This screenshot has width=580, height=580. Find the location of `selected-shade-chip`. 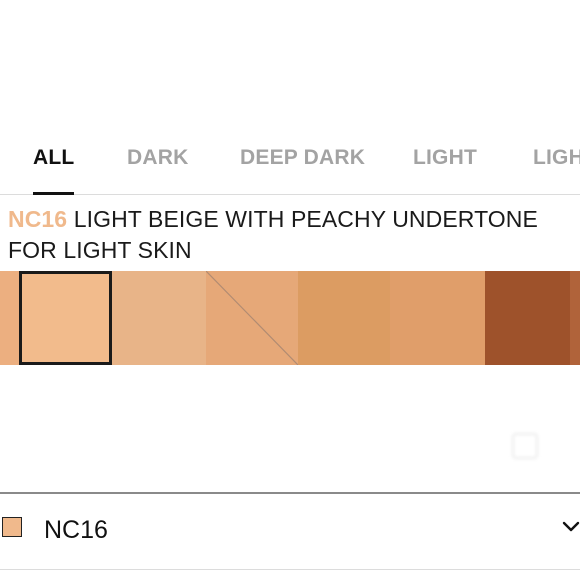

selected-shade-chip is located at coordinates (12, 527).